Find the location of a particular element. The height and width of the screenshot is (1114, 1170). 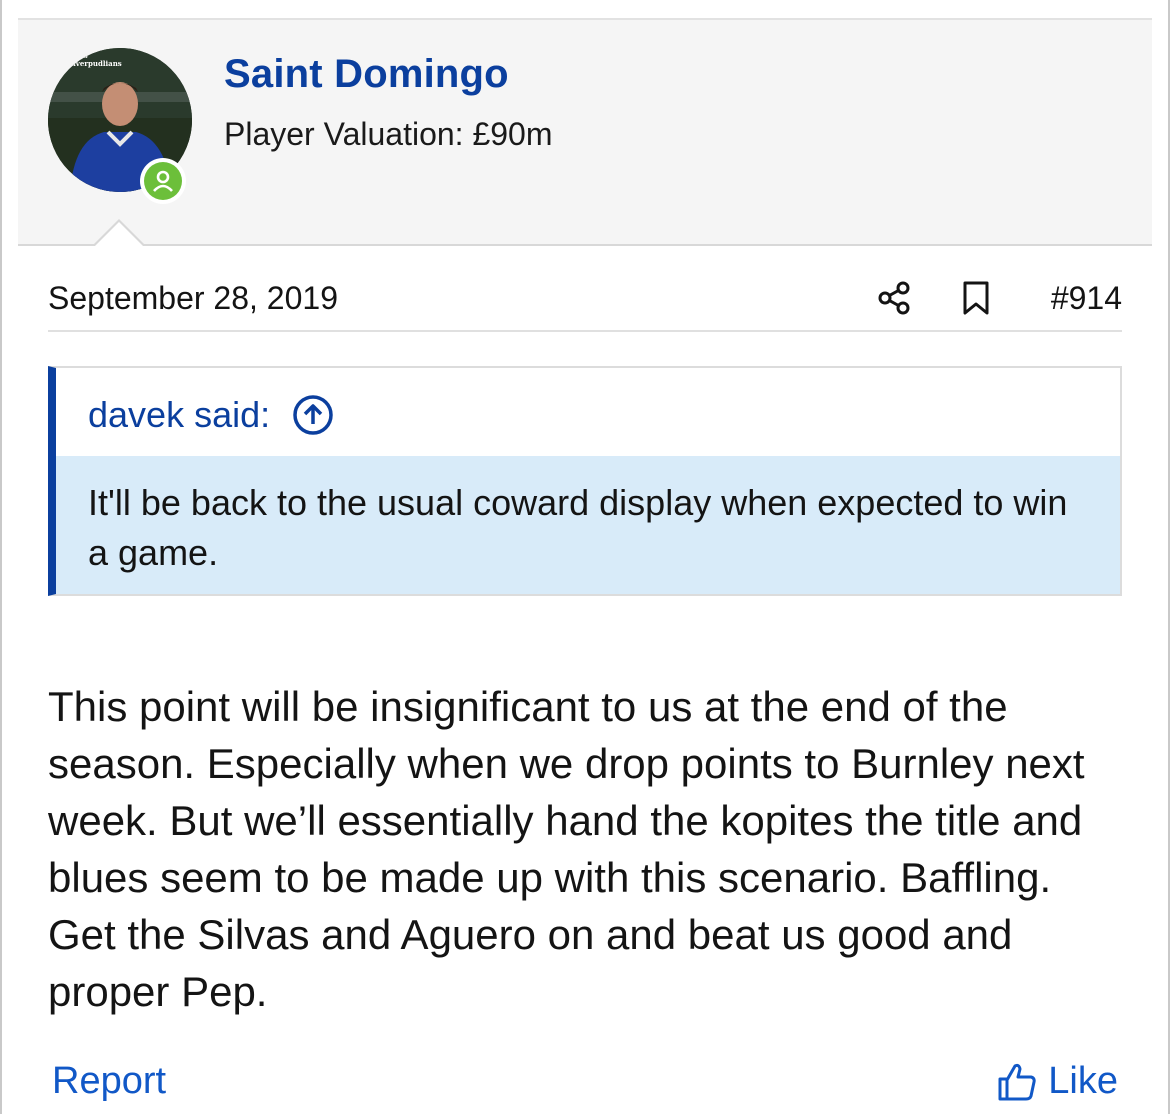

user-title: Player Valuation: £90m is located at coordinates (388, 134).